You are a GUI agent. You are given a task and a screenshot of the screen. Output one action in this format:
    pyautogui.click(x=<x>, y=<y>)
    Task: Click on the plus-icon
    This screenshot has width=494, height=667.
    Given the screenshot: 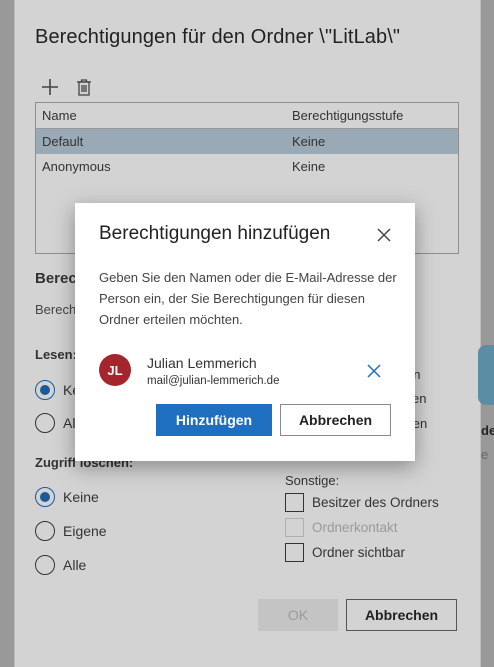 What is the action you would take?
    pyautogui.click(x=50, y=87)
    